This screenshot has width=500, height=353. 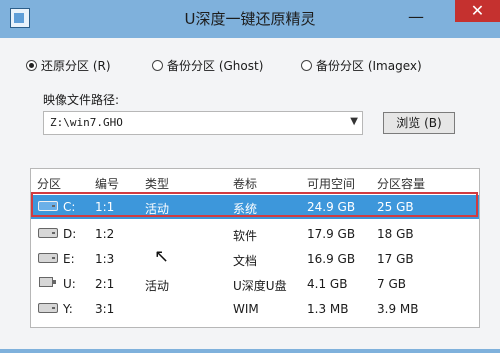 I want to click on backup-imagex-label: 备份分区 (Imagex), so click(x=369, y=65).